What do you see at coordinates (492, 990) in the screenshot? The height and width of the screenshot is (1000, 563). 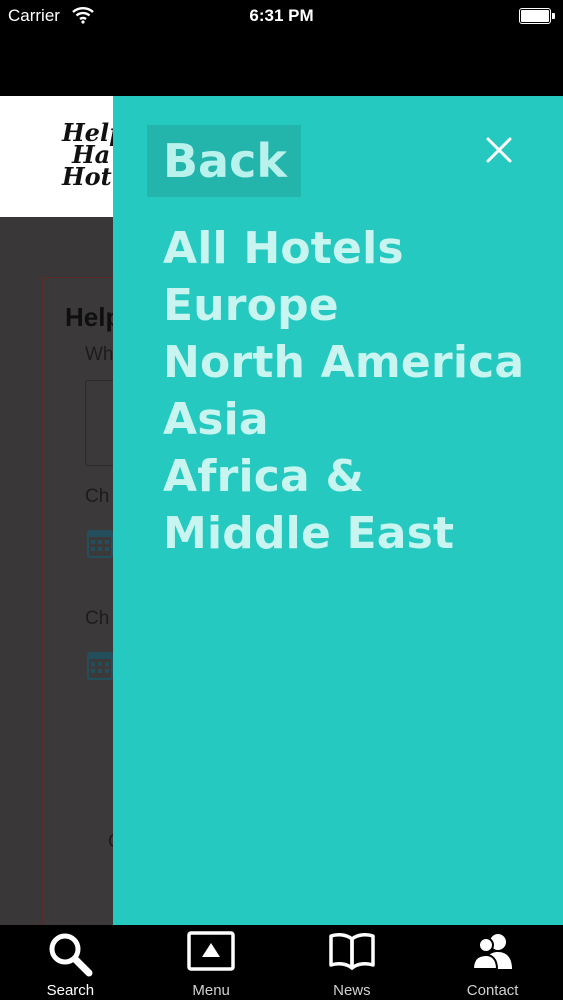 I see `tab-label: Contact` at bounding box center [492, 990].